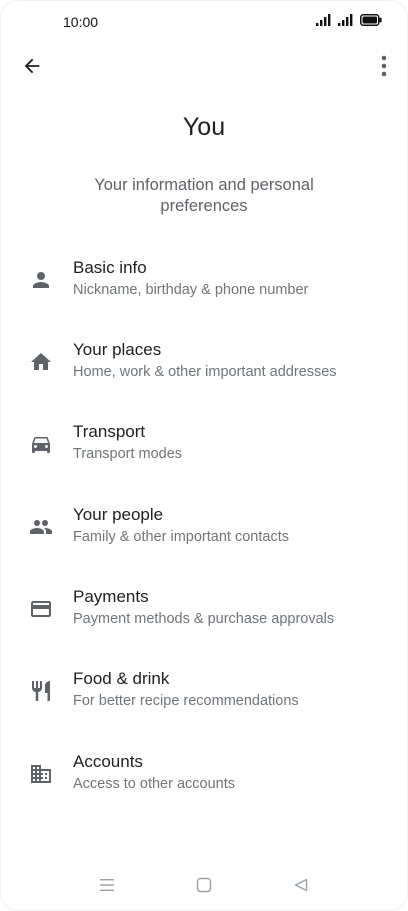 The height and width of the screenshot is (911, 408). Describe the element at coordinates (324, 22) in the screenshot. I see `signal-icon` at that location.